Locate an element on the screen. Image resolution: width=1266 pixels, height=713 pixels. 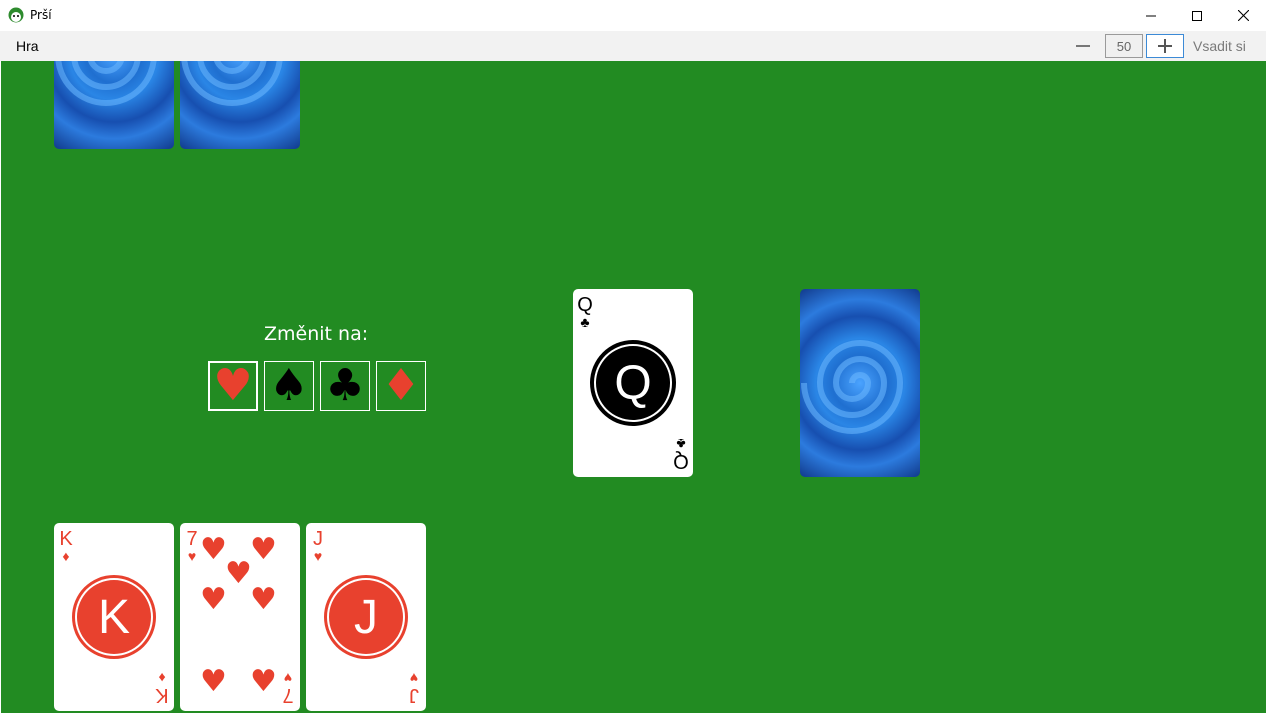
change-suit-label: Změnit na: is located at coordinates (316, 334).